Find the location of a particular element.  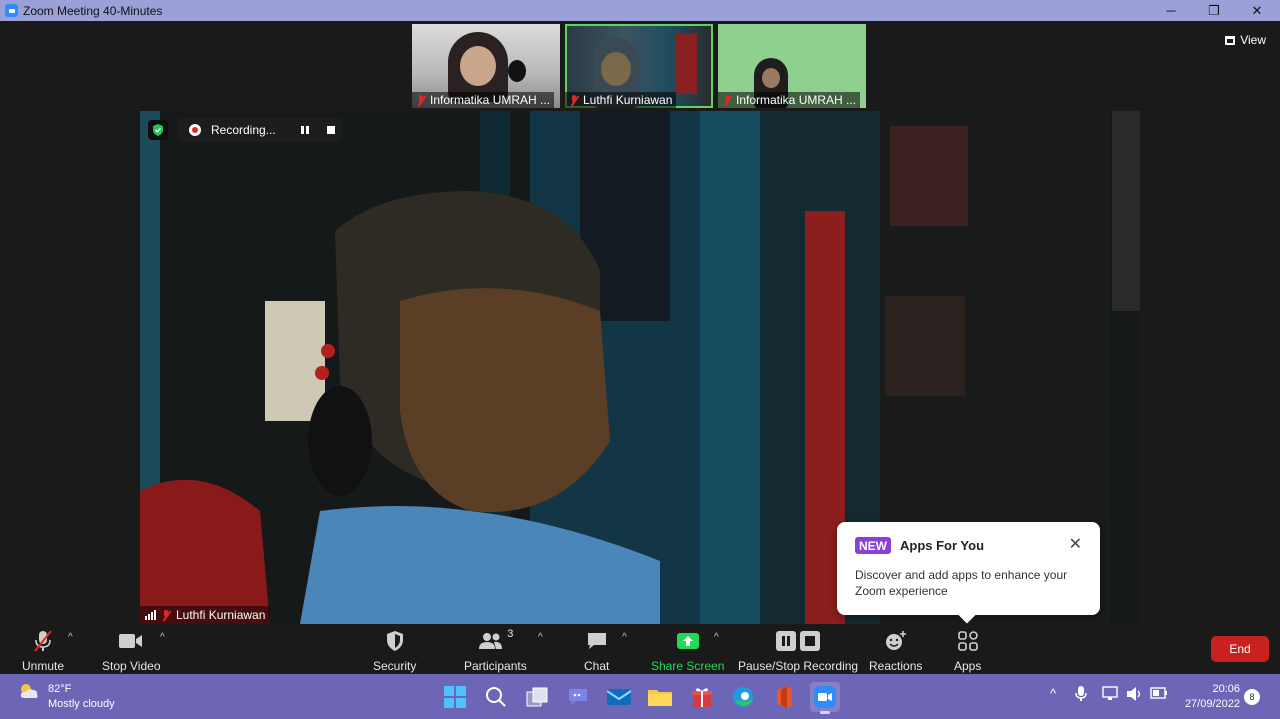

start-menu-button is located at coordinates (455, 697).